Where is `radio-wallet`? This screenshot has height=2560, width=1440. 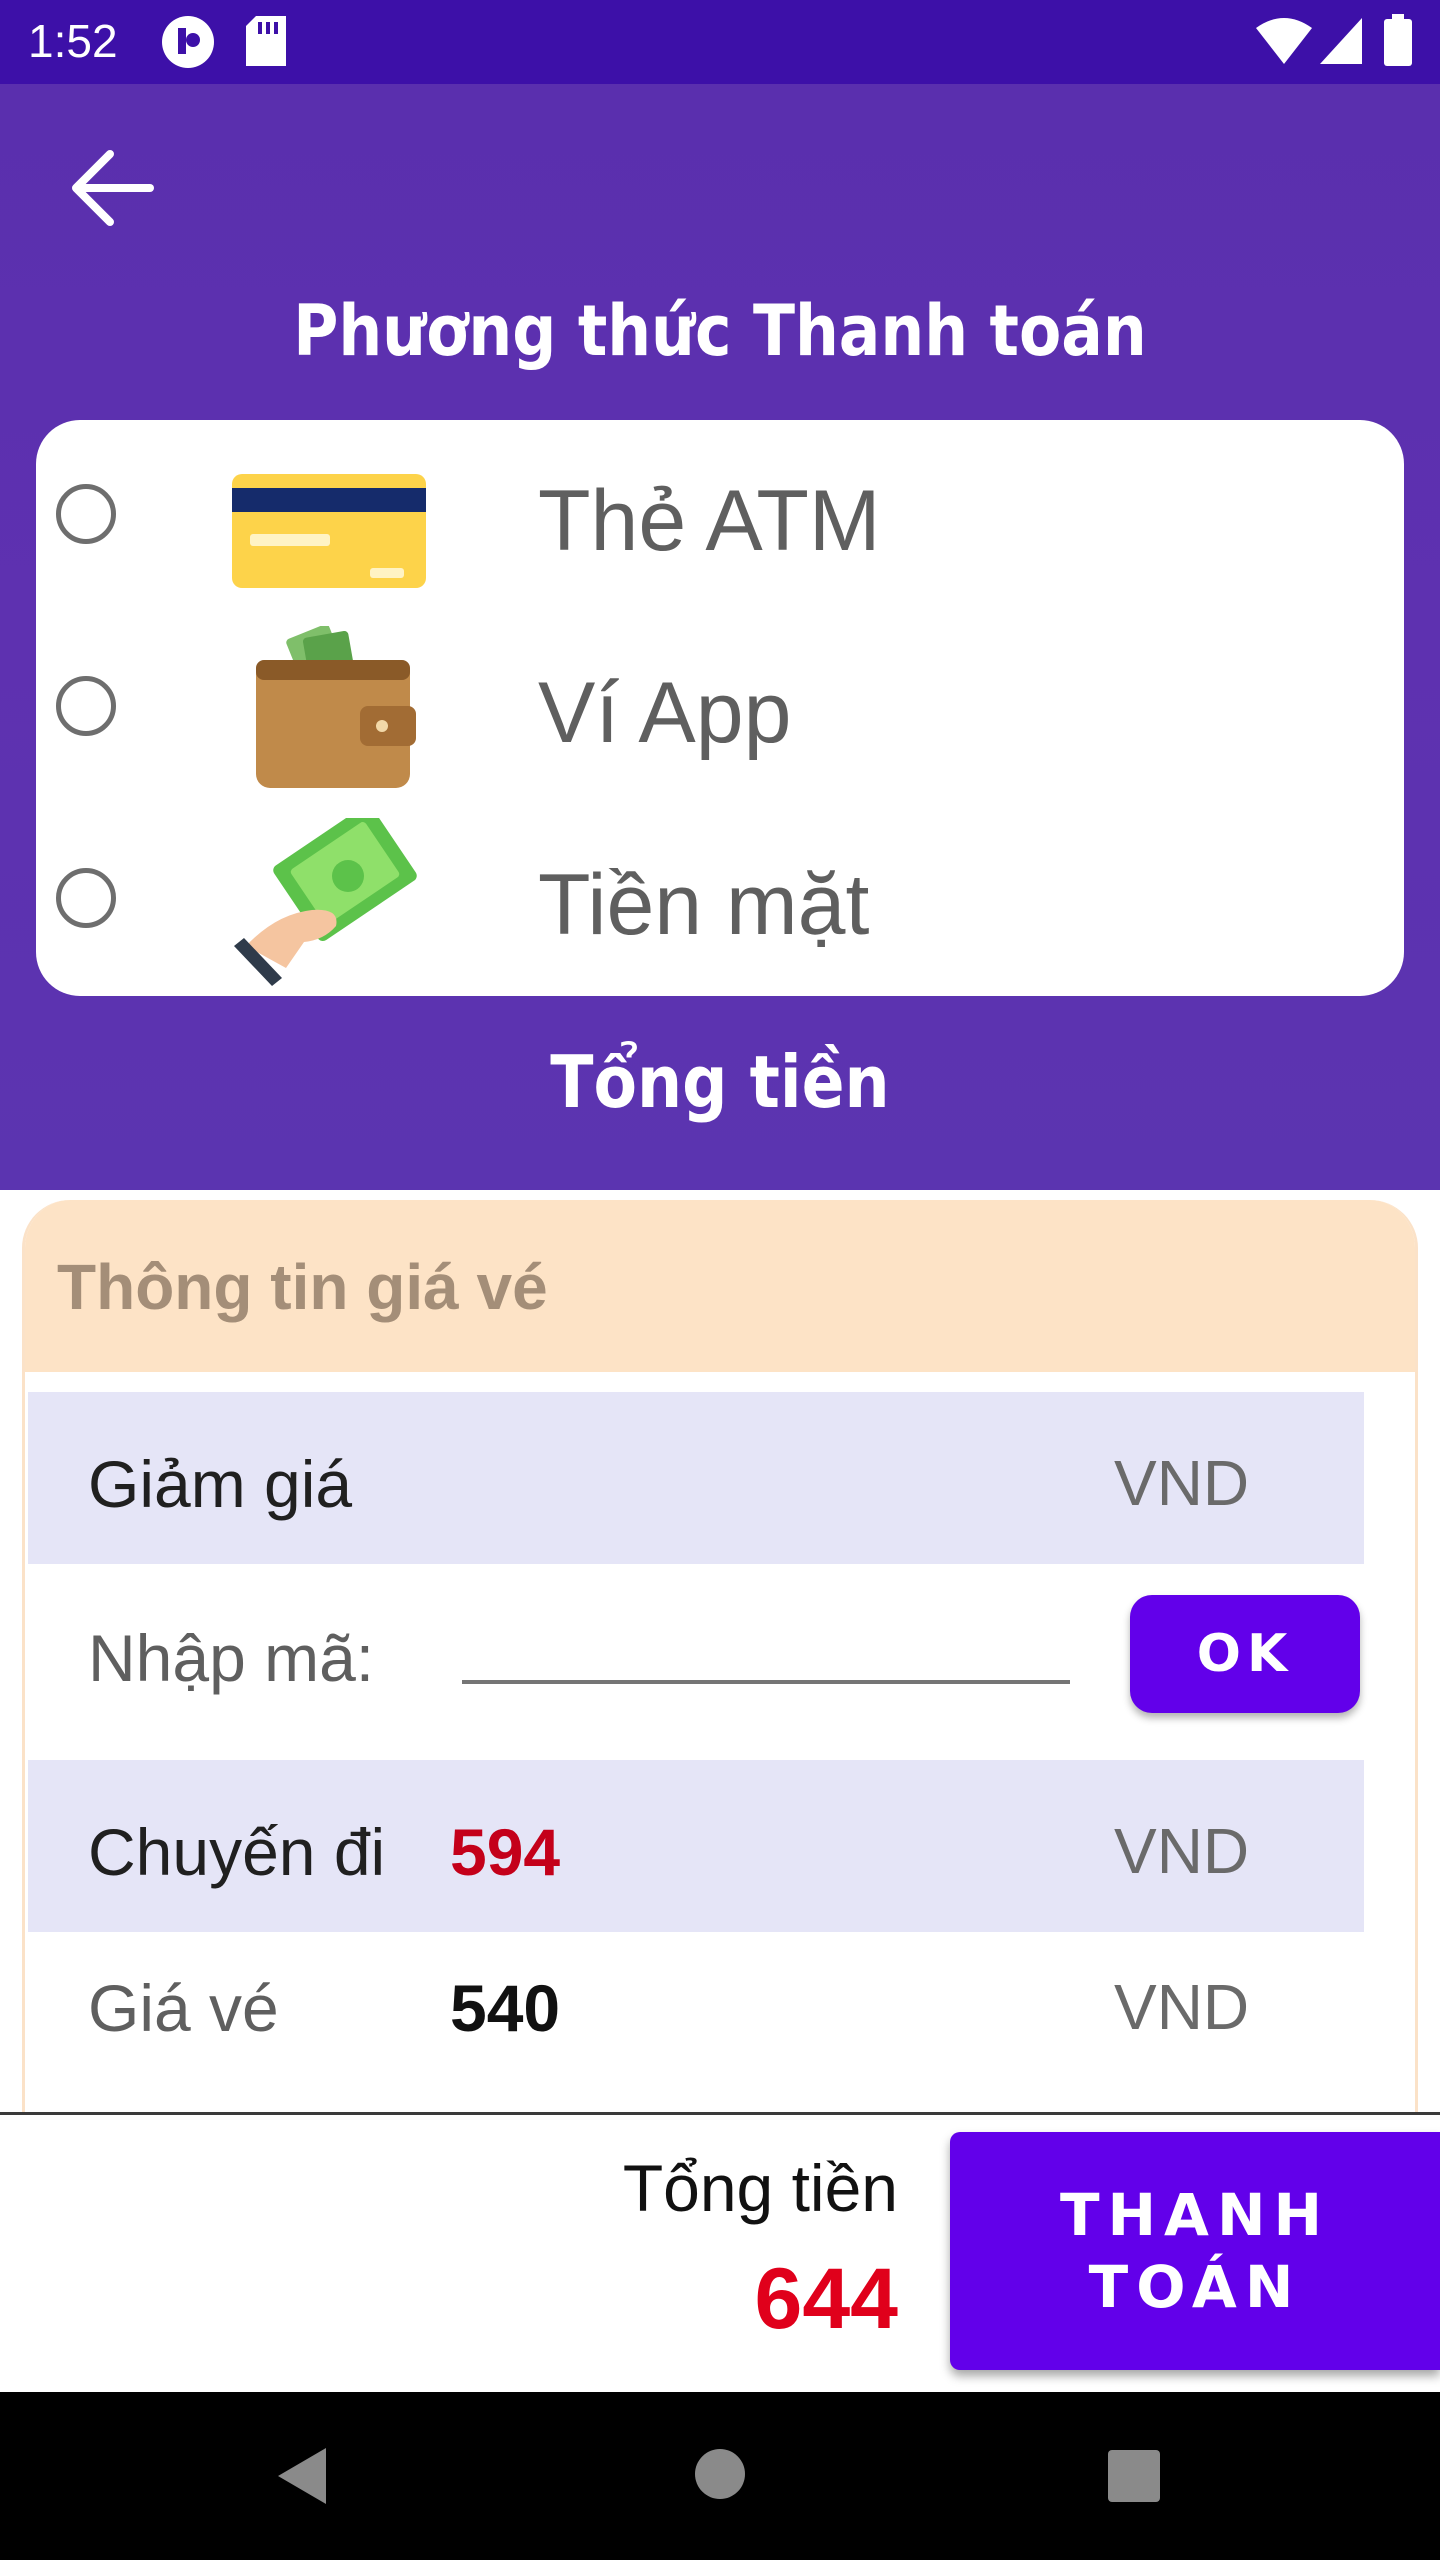 radio-wallet is located at coordinates (86, 706).